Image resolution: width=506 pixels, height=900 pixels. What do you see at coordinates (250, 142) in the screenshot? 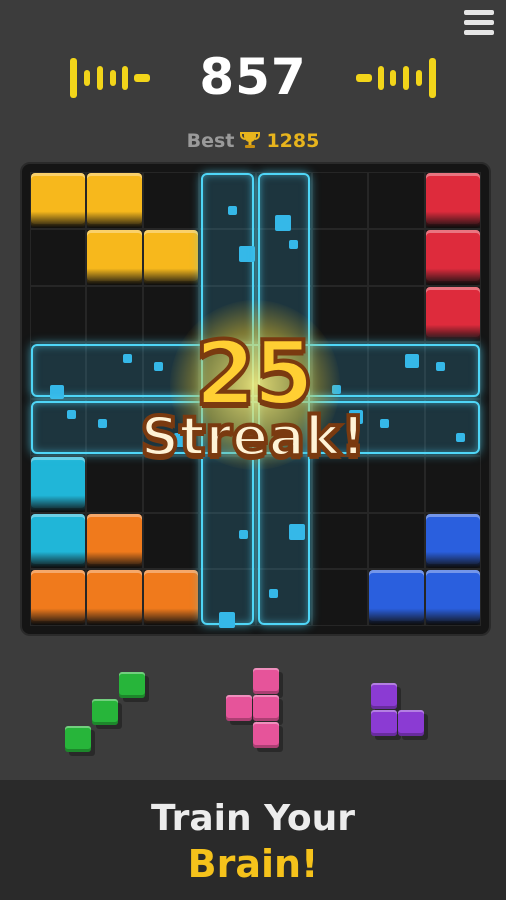
I see `trophy-icon` at bounding box center [250, 142].